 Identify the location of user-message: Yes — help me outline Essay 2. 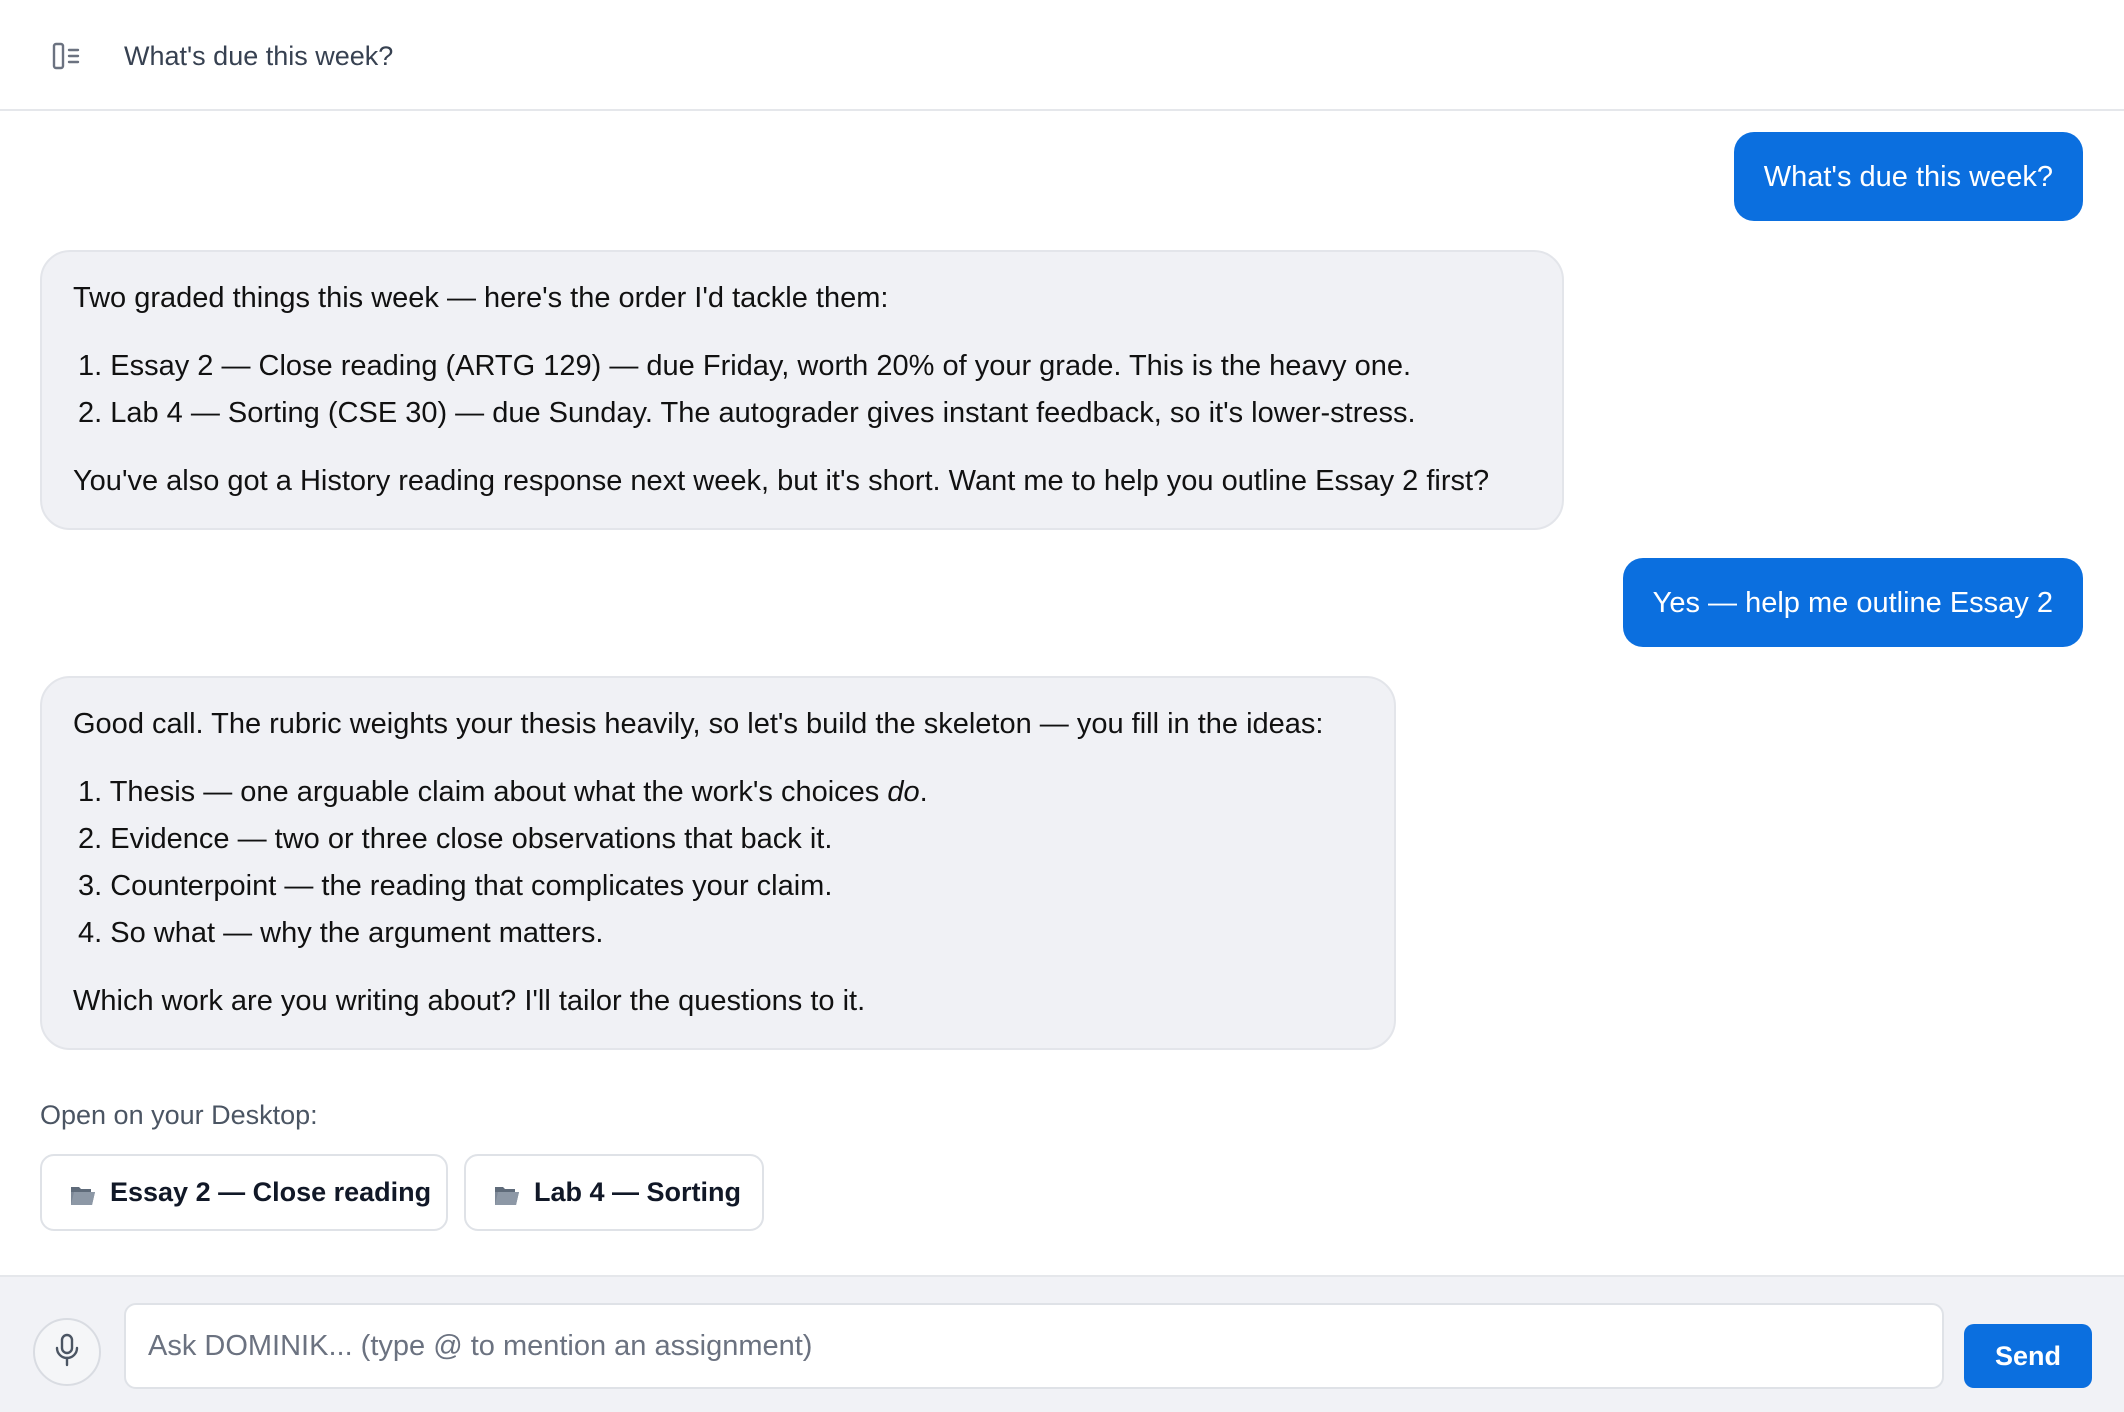
(1852, 602).